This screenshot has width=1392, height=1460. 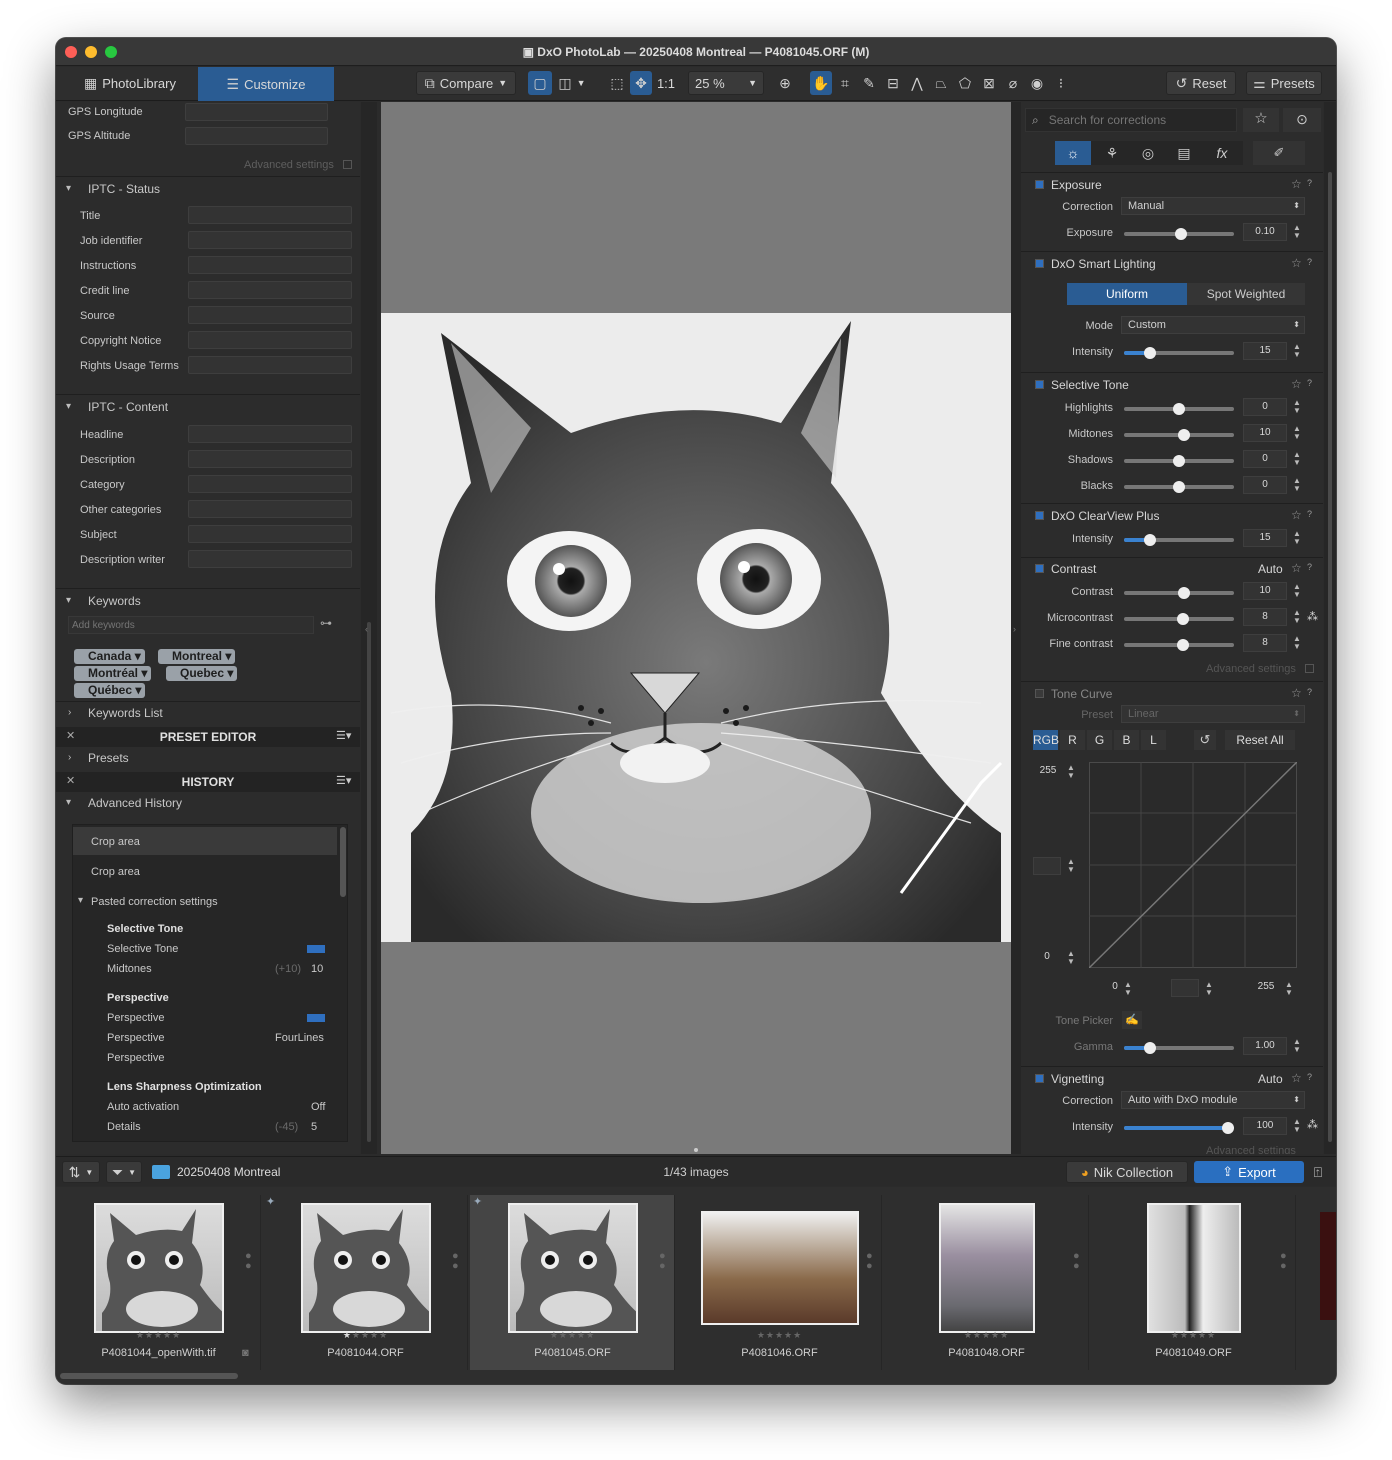 I want to click on contrast-row-value: 10, so click(x=1265, y=591).